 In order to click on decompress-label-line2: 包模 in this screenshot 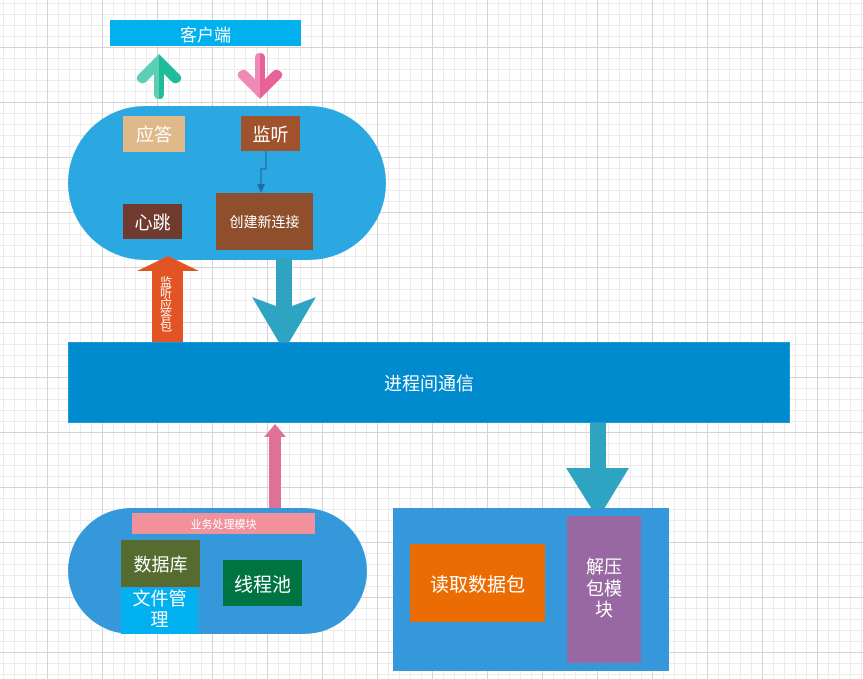, I will do `click(604, 589)`.